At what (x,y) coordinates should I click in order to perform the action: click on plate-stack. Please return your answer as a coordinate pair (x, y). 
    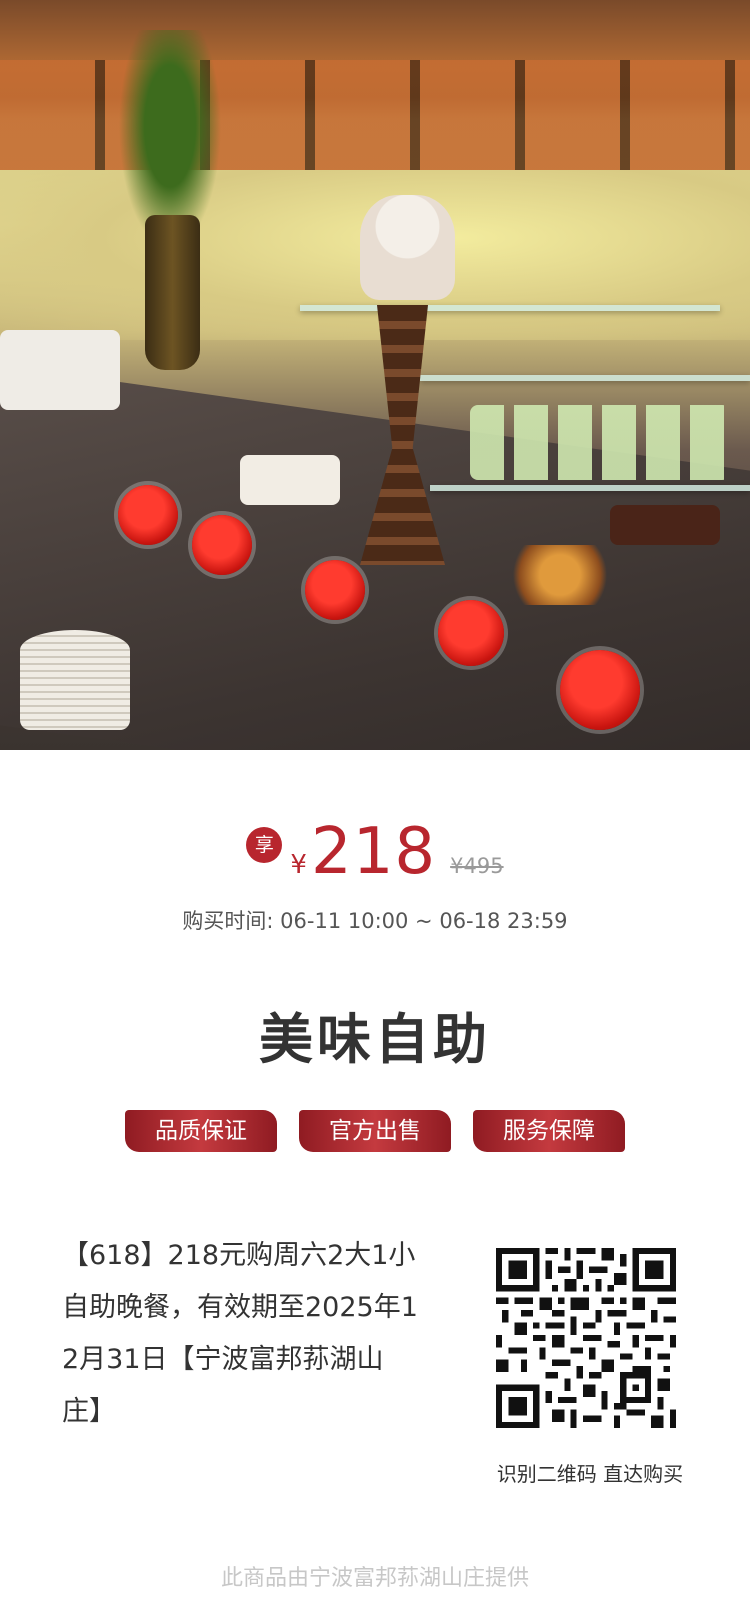
    Looking at the image, I should click on (75, 680).